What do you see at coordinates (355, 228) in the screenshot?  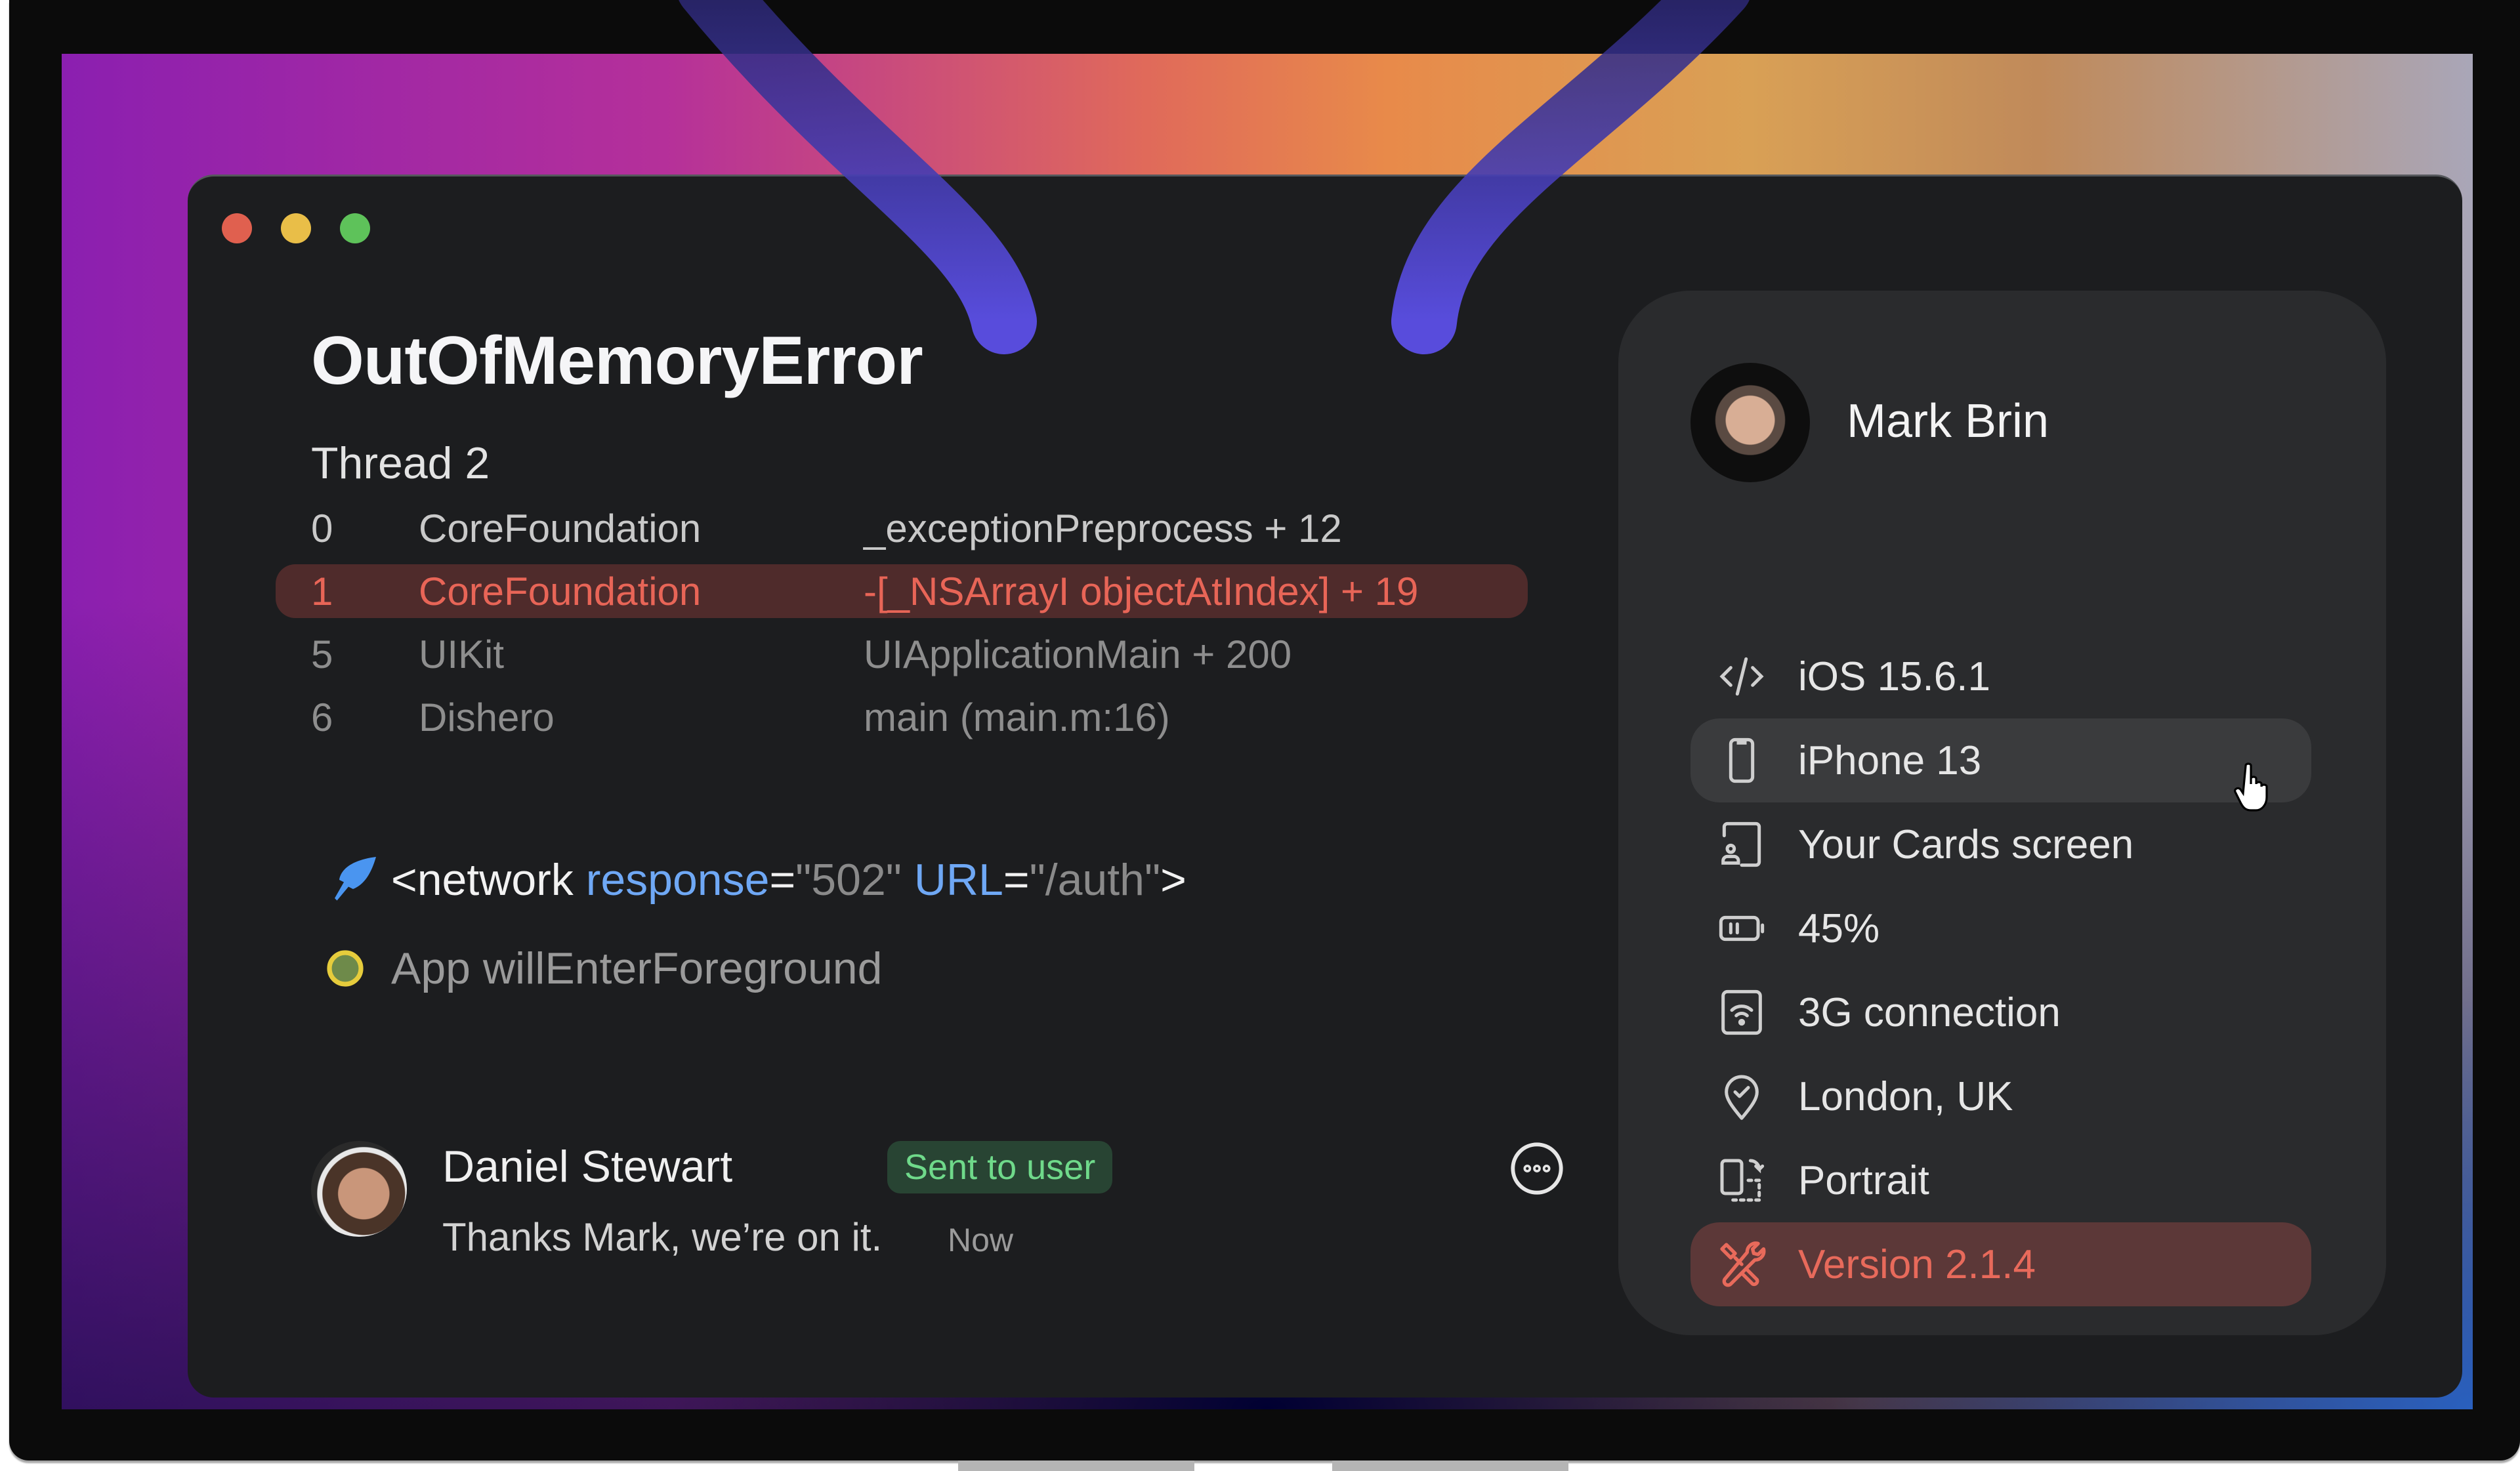 I see `maximize-button` at bounding box center [355, 228].